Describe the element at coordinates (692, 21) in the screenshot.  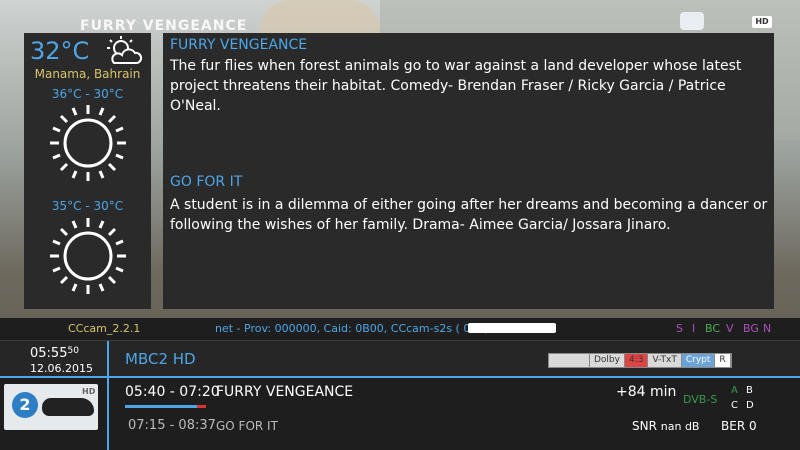
I see `broadcaster-logo` at that location.